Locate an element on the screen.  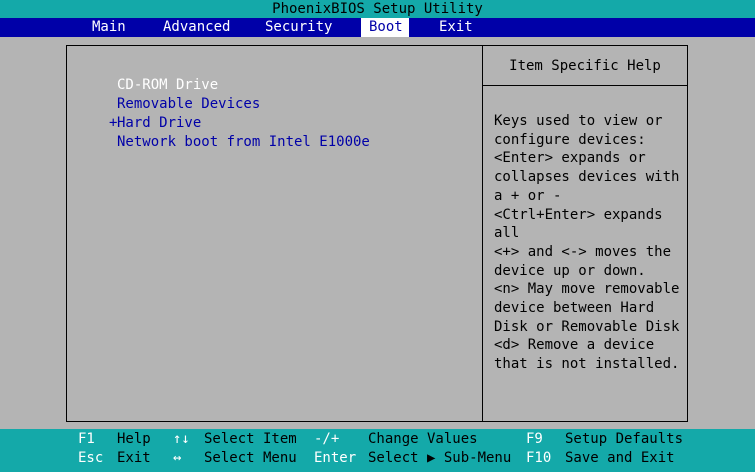
menu-exit: Exit is located at coordinates (456, 27).